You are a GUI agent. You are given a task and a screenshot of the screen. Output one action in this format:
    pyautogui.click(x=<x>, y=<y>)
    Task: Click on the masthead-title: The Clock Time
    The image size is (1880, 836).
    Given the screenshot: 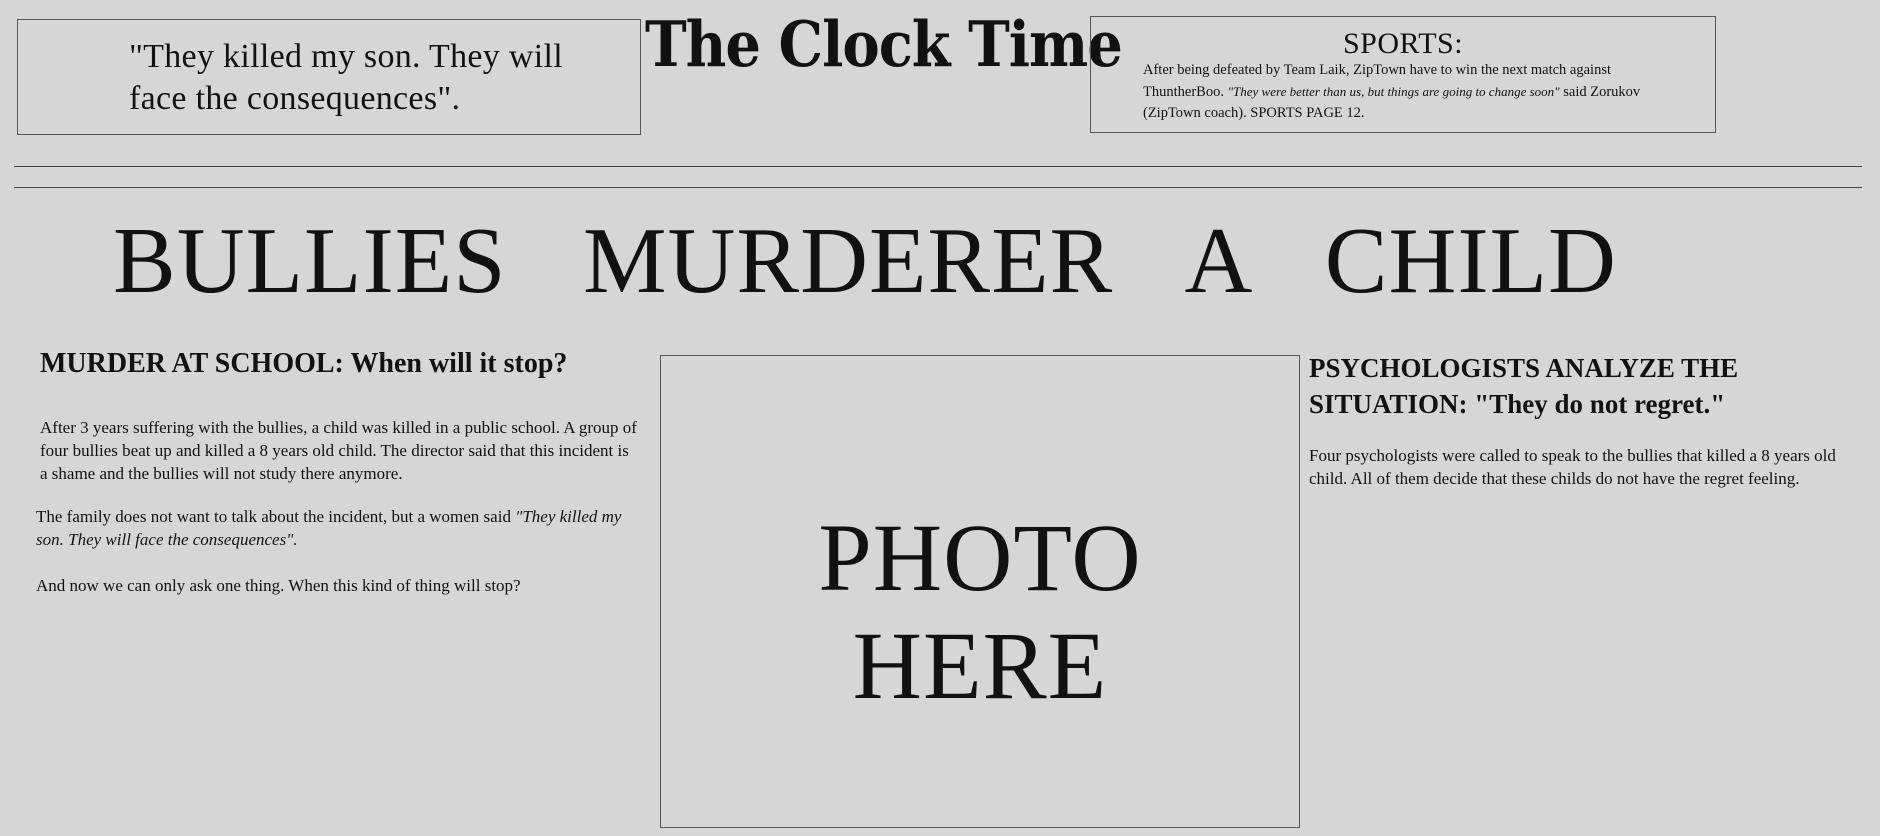 What is the action you would take?
    pyautogui.click(x=884, y=44)
    